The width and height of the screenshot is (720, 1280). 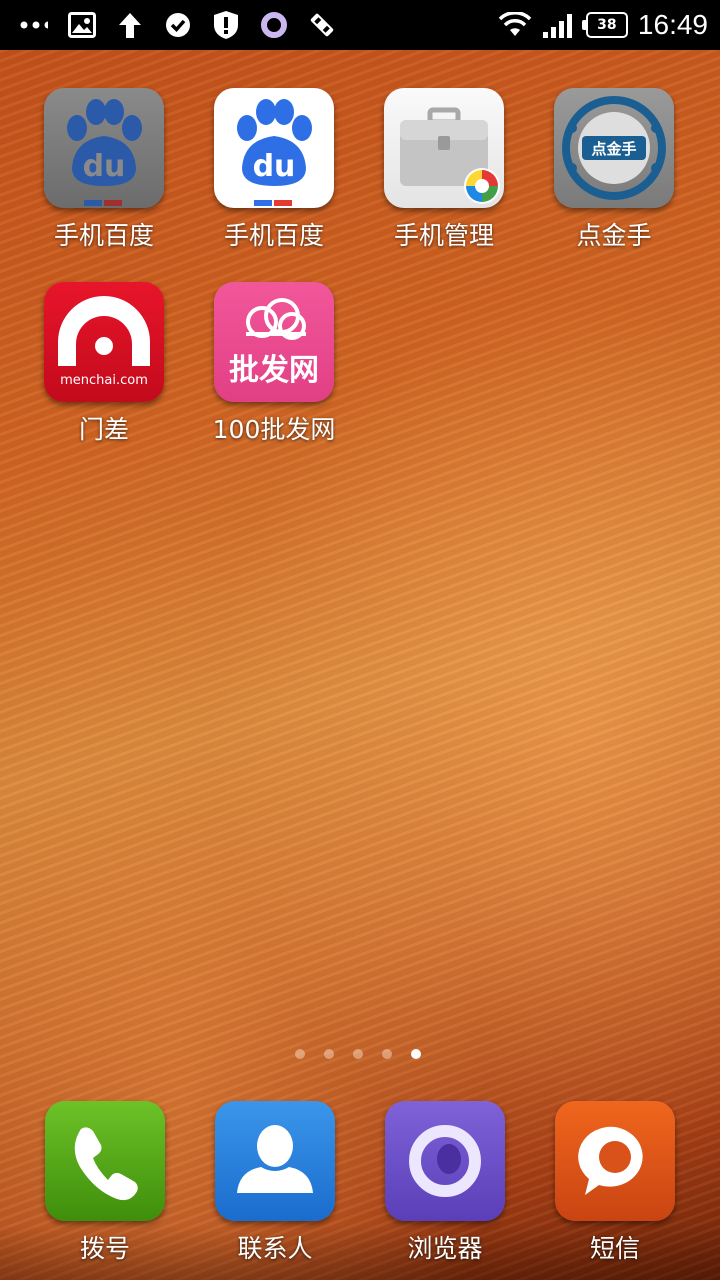 I want to click on app-label: 拨号, so click(x=104, y=1248).